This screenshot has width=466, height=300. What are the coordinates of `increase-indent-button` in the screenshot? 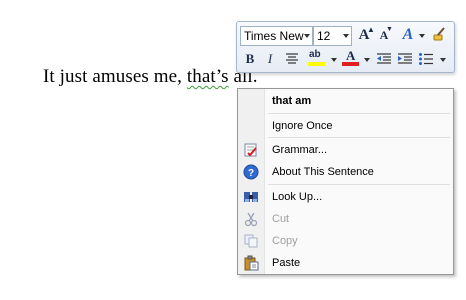 It's located at (405, 59).